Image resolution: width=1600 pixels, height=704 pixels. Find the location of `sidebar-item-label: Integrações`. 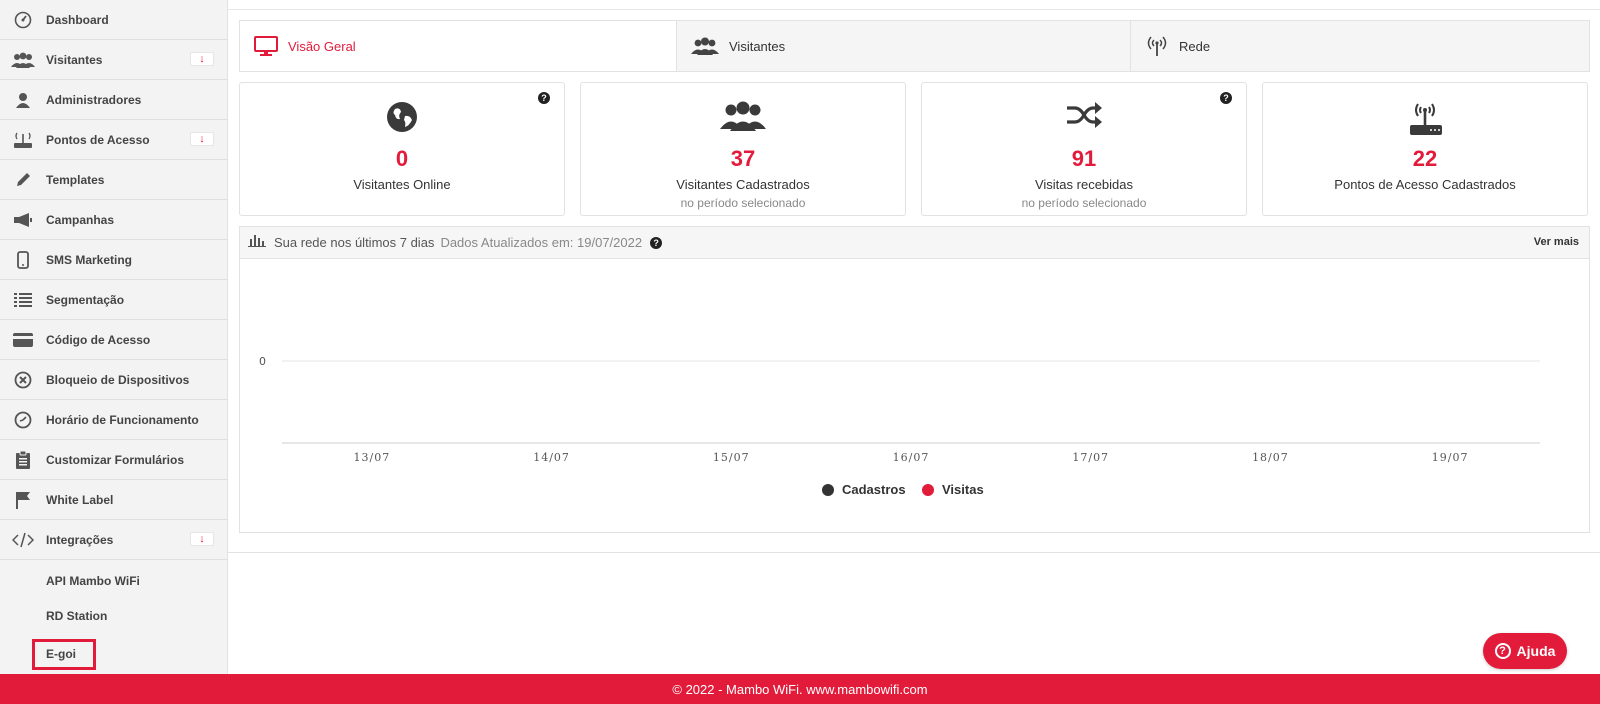

sidebar-item-label: Integrações is located at coordinates (80, 539).